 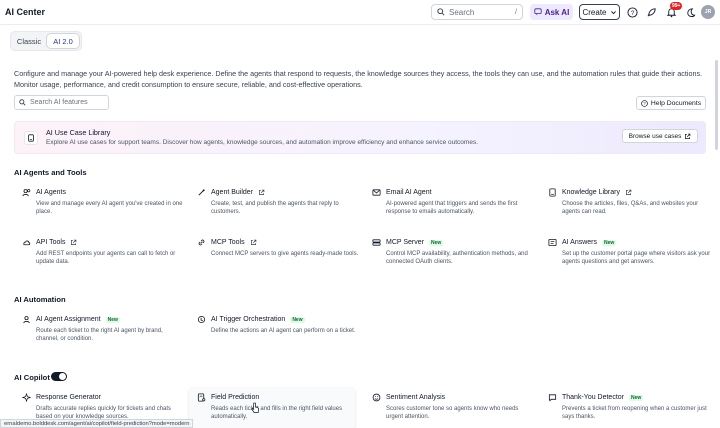 I want to click on feature-card-title: Field Prediction, so click(x=235, y=397).